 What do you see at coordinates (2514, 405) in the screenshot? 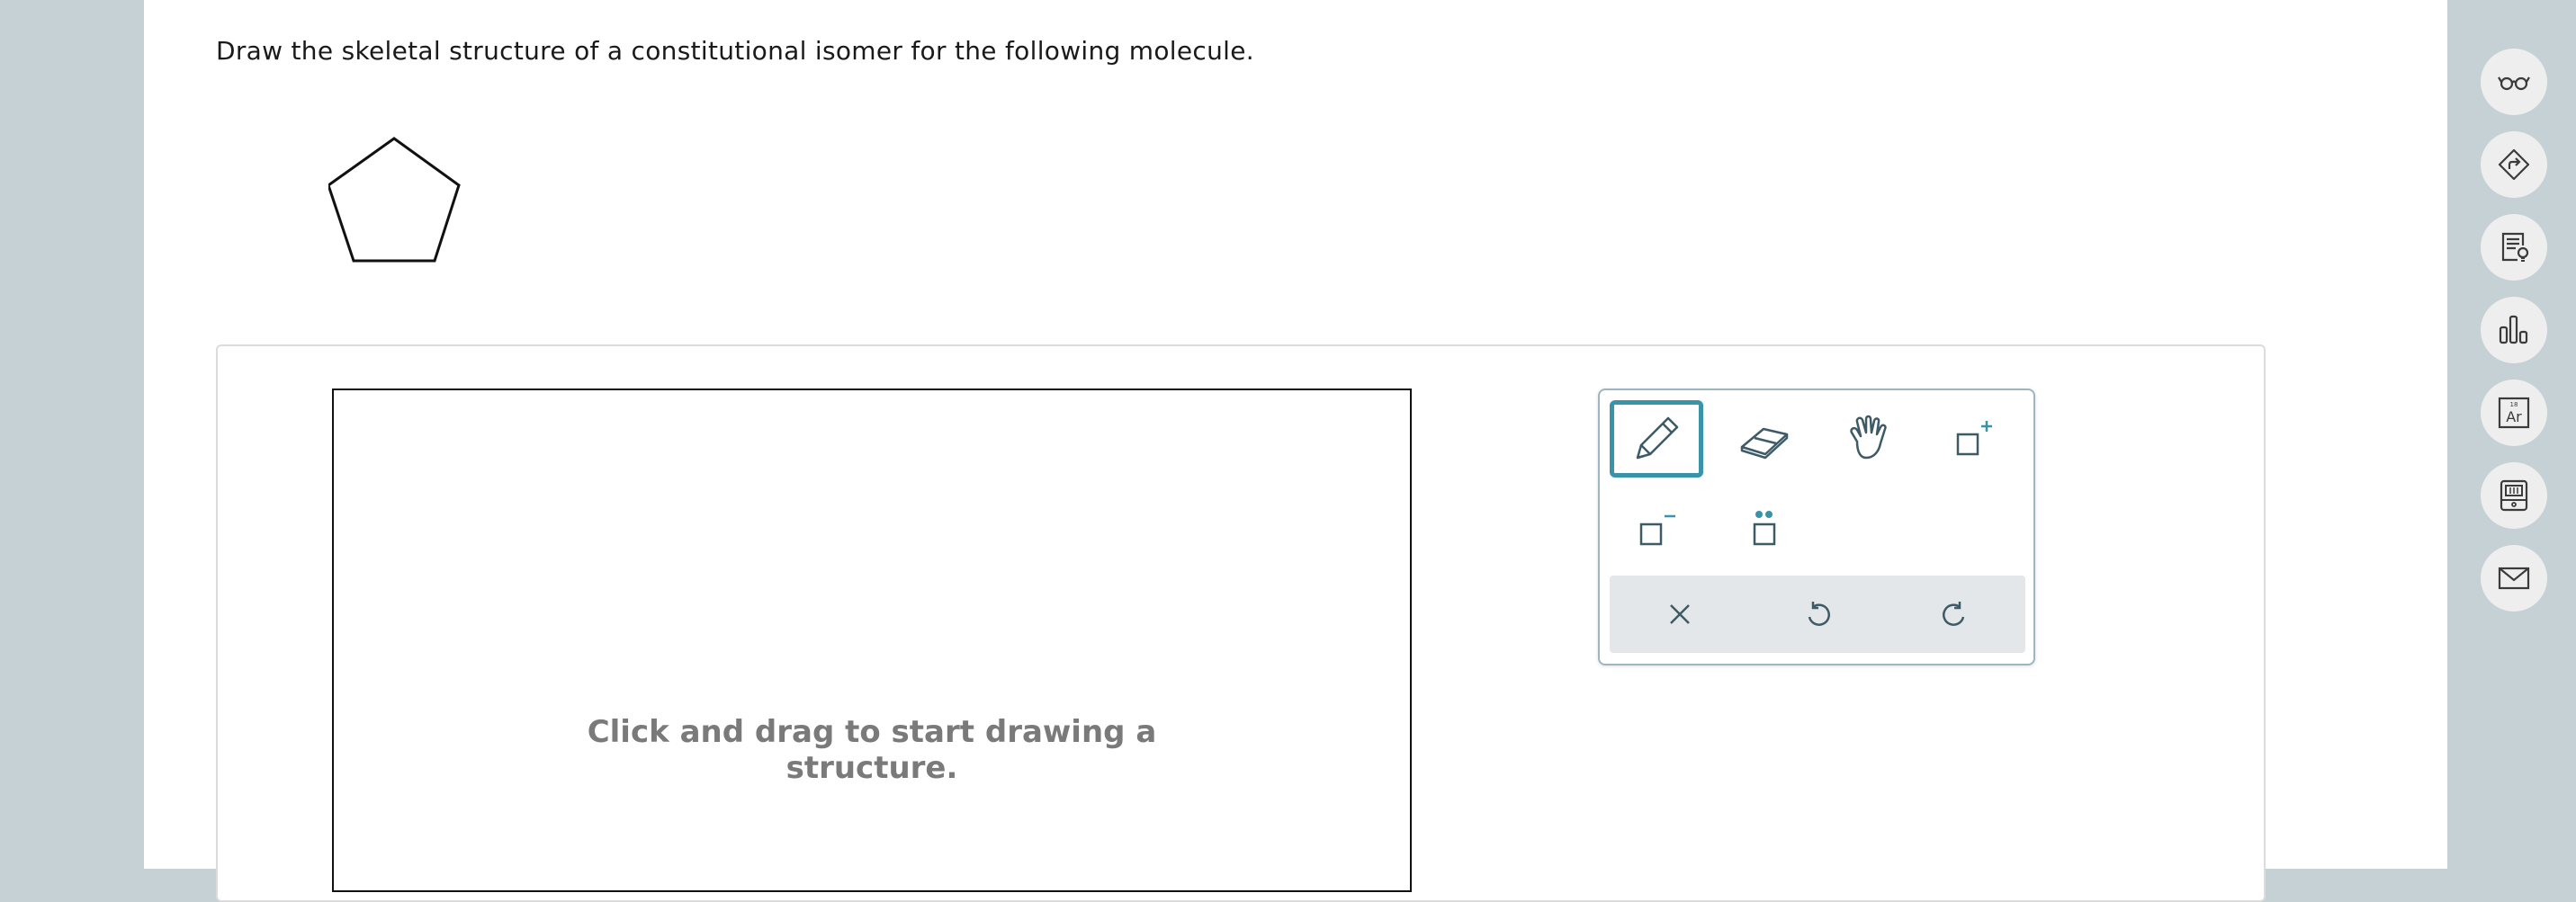
I see `atomic-number: 18` at bounding box center [2514, 405].